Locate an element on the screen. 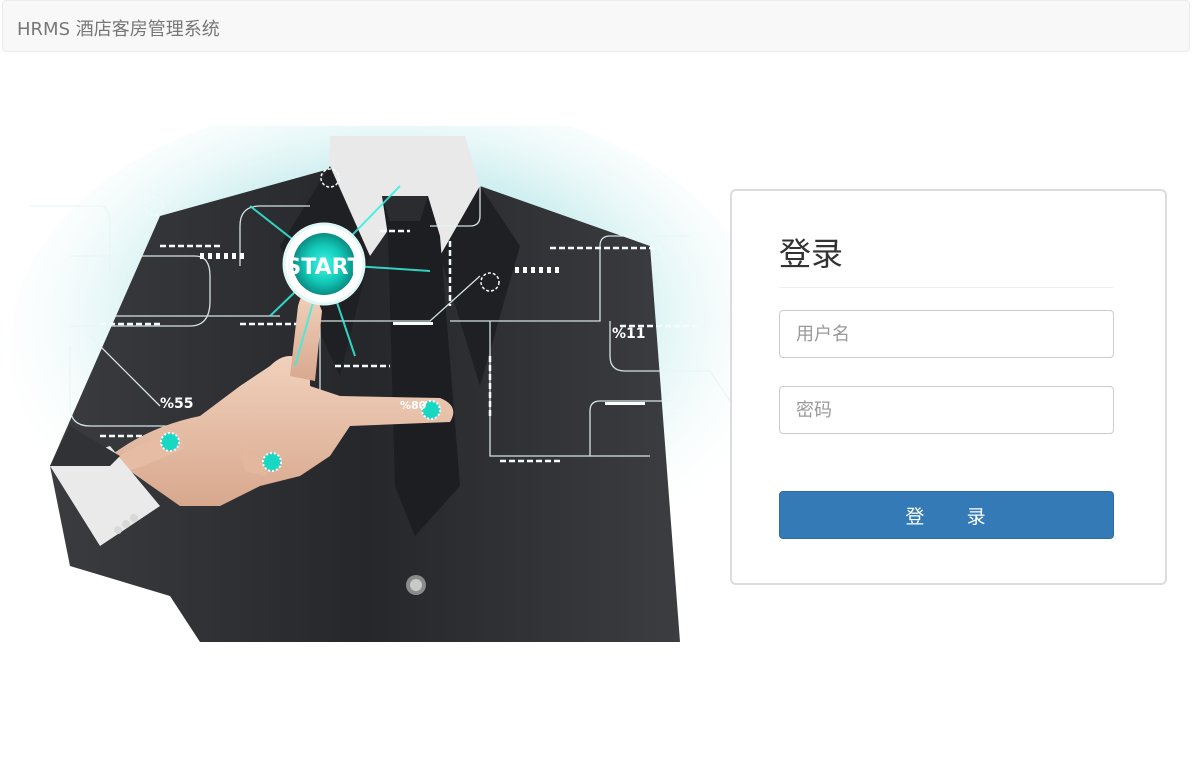 Image resolution: width=1192 pixels, height=757 pixels. readout-80: %80 is located at coordinates (413, 405).